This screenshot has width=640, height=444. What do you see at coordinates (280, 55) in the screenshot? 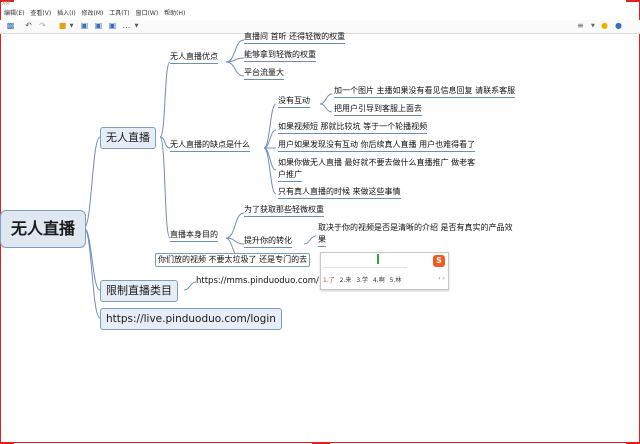
I see `advantage-item: 能够拿到轻微的权重` at bounding box center [280, 55].